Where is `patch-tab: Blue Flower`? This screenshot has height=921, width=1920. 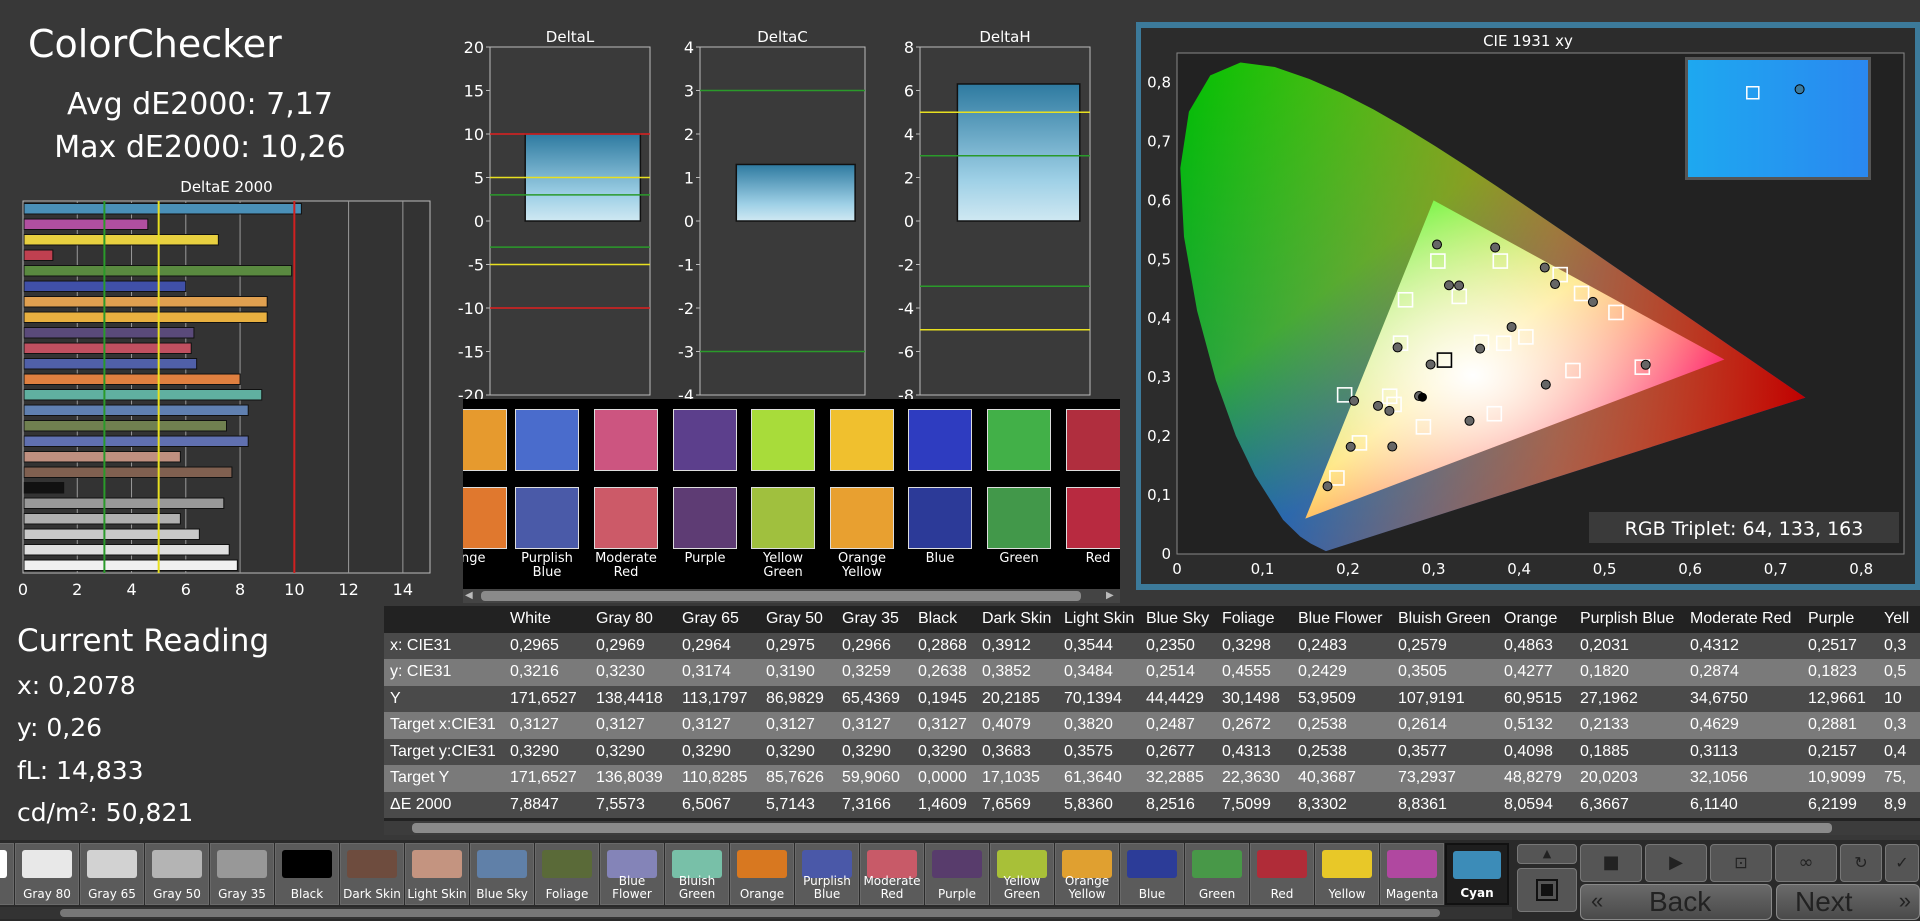 patch-tab: Blue Flower is located at coordinates (632, 874).